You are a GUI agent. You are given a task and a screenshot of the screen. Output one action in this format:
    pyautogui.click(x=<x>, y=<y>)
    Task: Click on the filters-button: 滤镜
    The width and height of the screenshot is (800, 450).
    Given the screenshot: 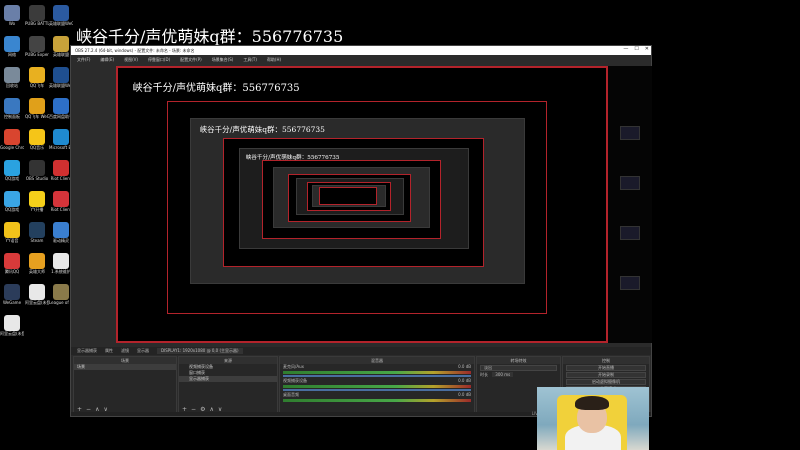 What is the action you would take?
    pyautogui.click(x=125, y=351)
    